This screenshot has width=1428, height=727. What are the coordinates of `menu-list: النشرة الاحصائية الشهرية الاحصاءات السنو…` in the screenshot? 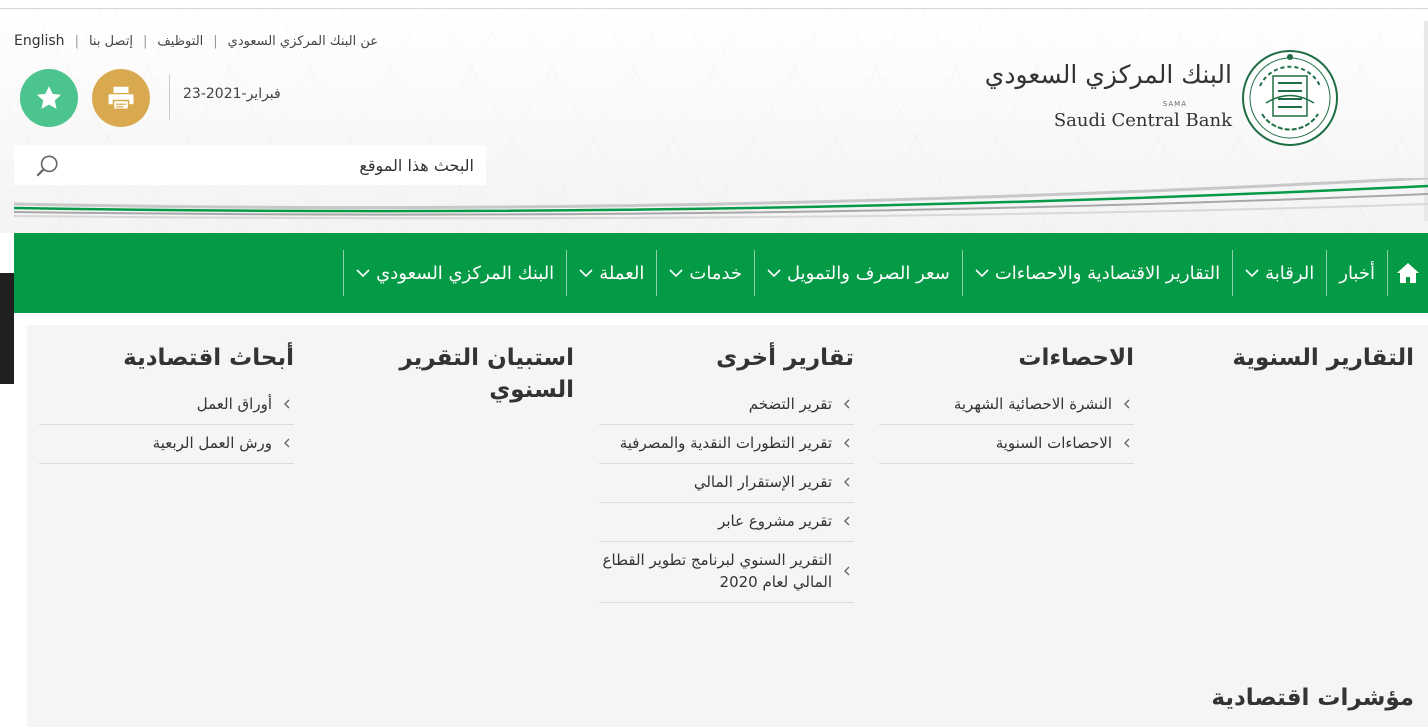 It's located at (1006, 425).